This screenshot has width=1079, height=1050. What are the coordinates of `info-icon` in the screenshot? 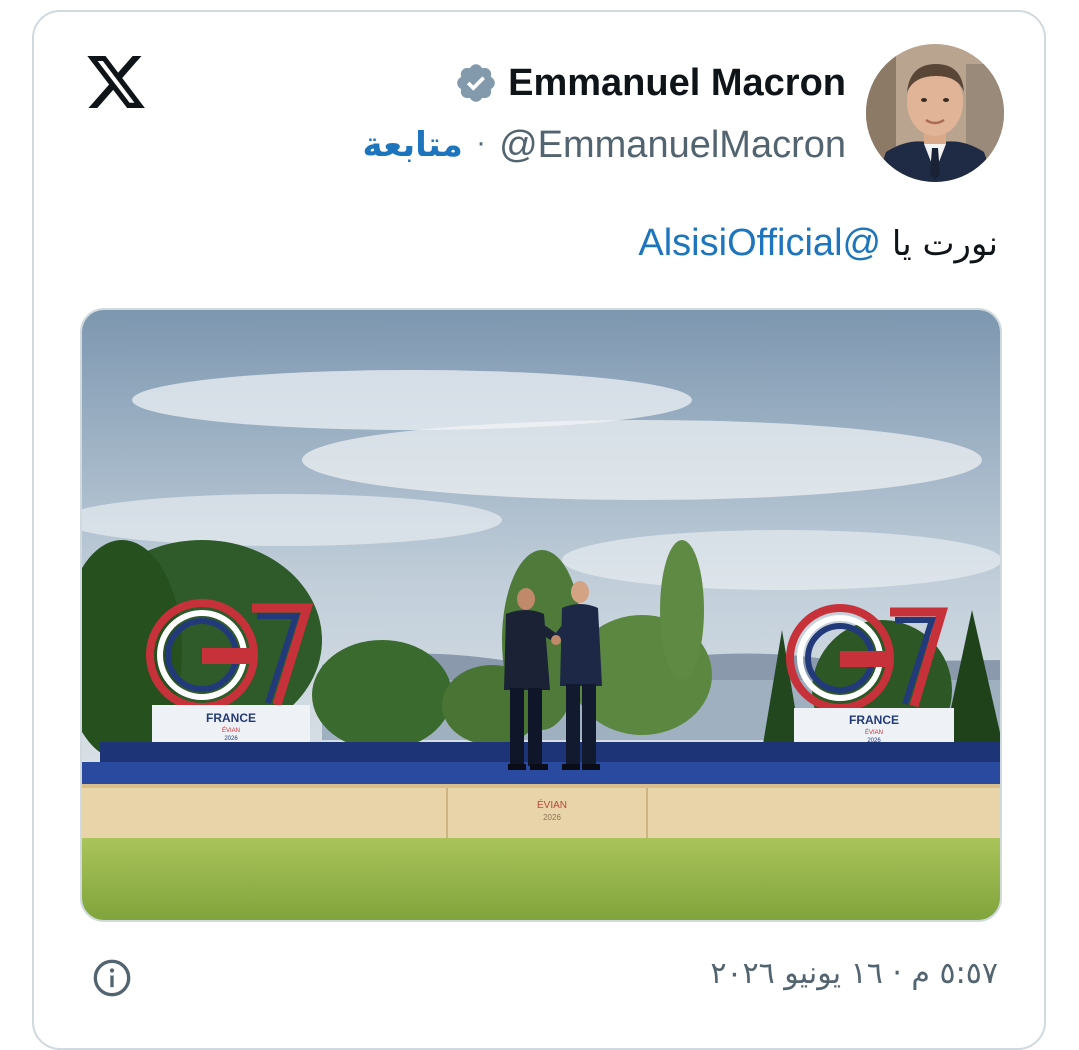 It's located at (112, 978).